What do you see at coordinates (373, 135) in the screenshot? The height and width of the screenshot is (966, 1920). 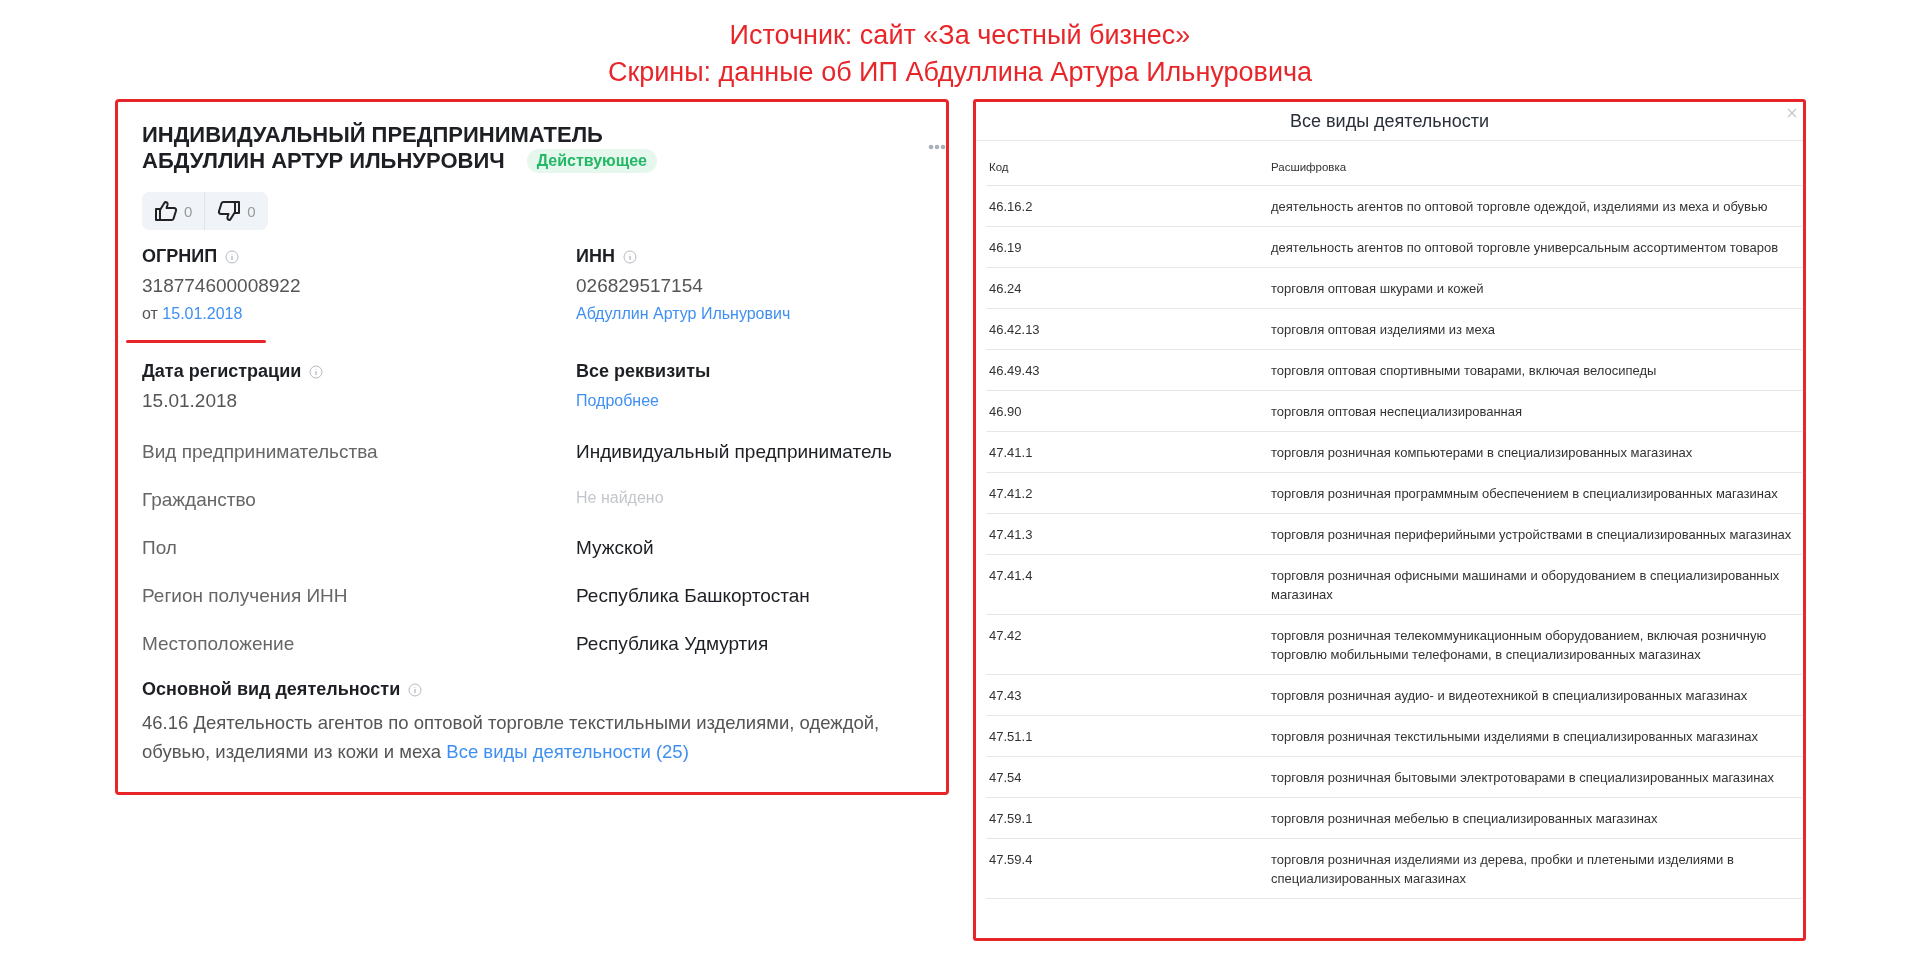 I see `company-title: ИНДИВИДУАЛЬНЫЙ ПРЕДПРИНИМАТЕЛЬ` at bounding box center [373, 135].